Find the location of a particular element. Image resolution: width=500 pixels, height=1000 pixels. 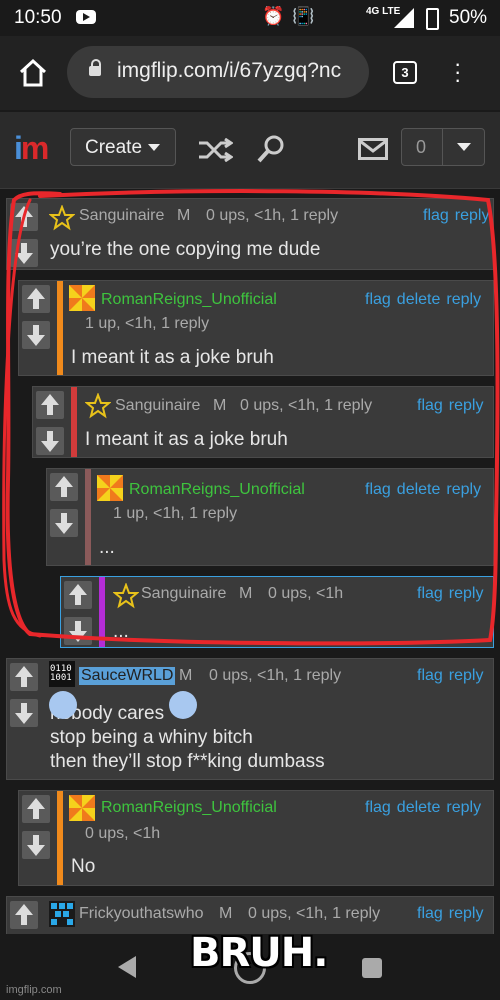

comment-username: Frickyouthatswho is located at coordinates (141, 914).